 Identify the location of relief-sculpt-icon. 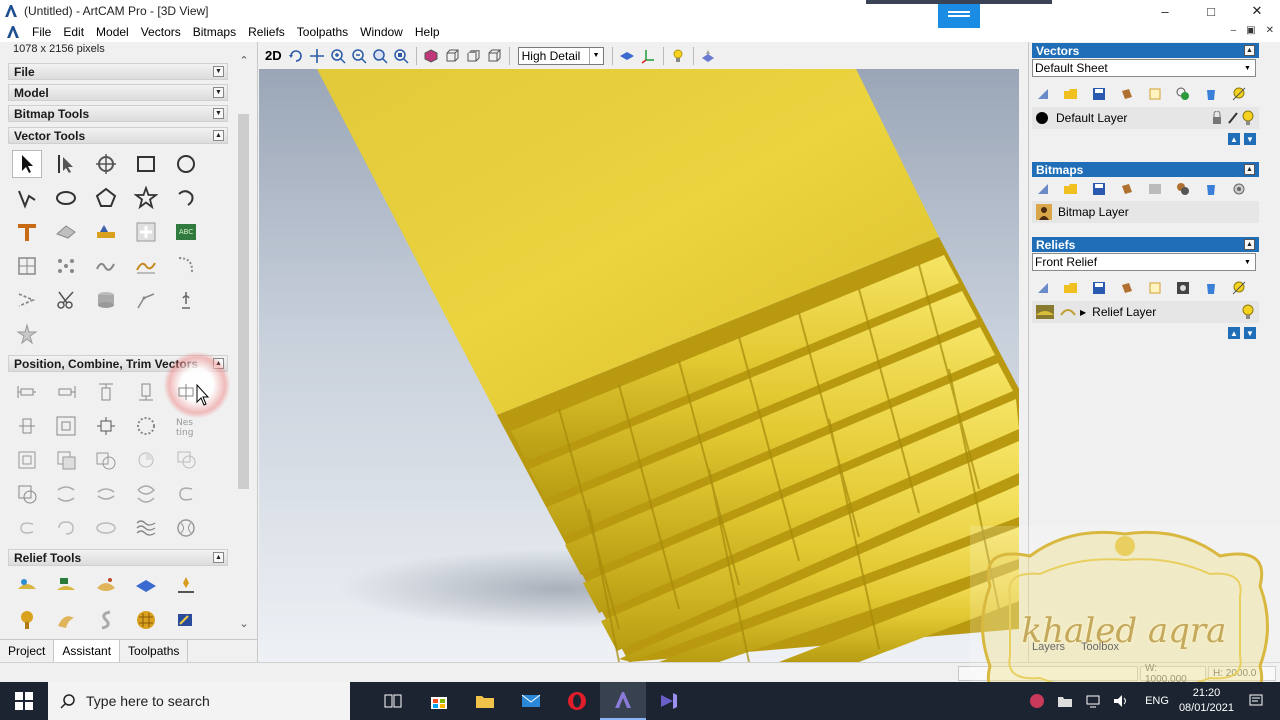
(66, 620).